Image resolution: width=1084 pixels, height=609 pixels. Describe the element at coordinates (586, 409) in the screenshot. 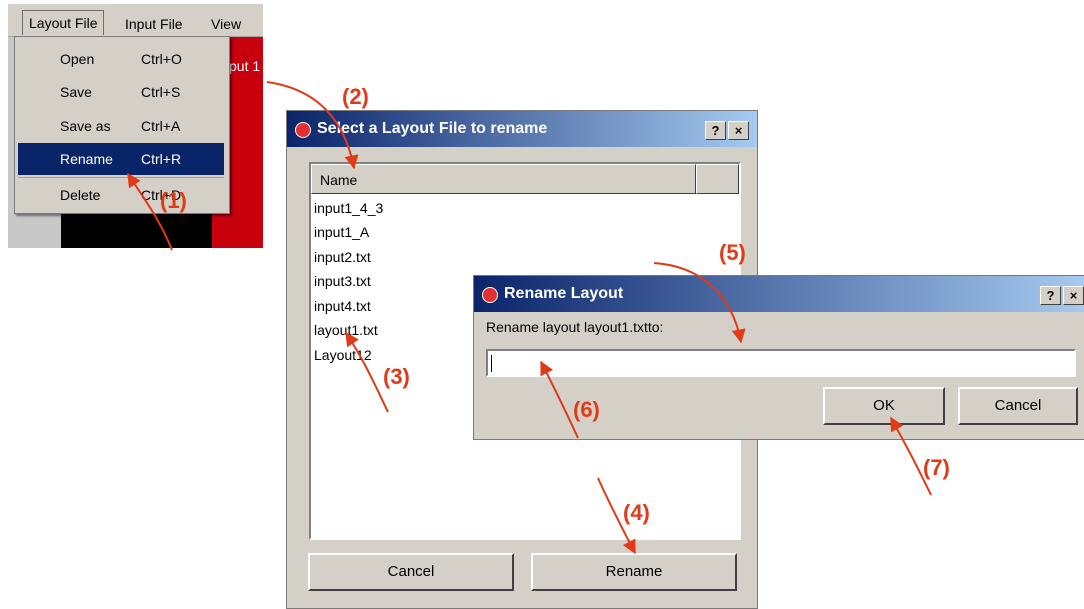

I see `step-label-6: (6)` at that location.